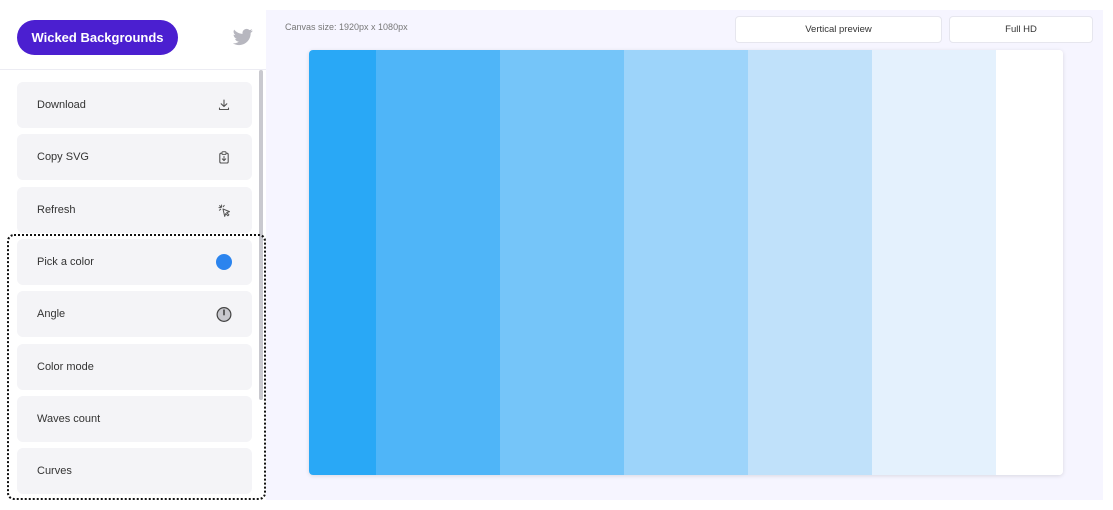 Image resolution: width=1113 pixels, height=510 pixels. I want to click on brand-button: Wicked Backgrounds, so click(97, 37).